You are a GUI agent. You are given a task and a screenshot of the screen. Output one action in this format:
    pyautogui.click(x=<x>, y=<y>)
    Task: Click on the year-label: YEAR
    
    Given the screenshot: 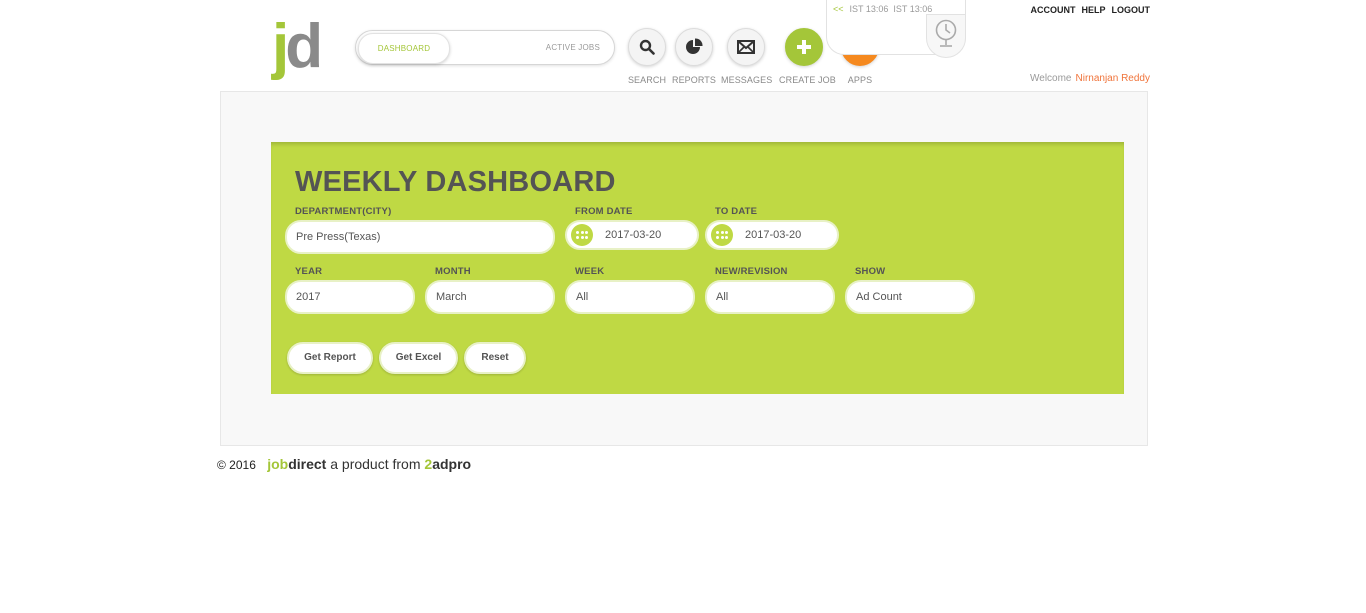 What is the action you would take?
    pyautogui.click(x=309, y=271)
    